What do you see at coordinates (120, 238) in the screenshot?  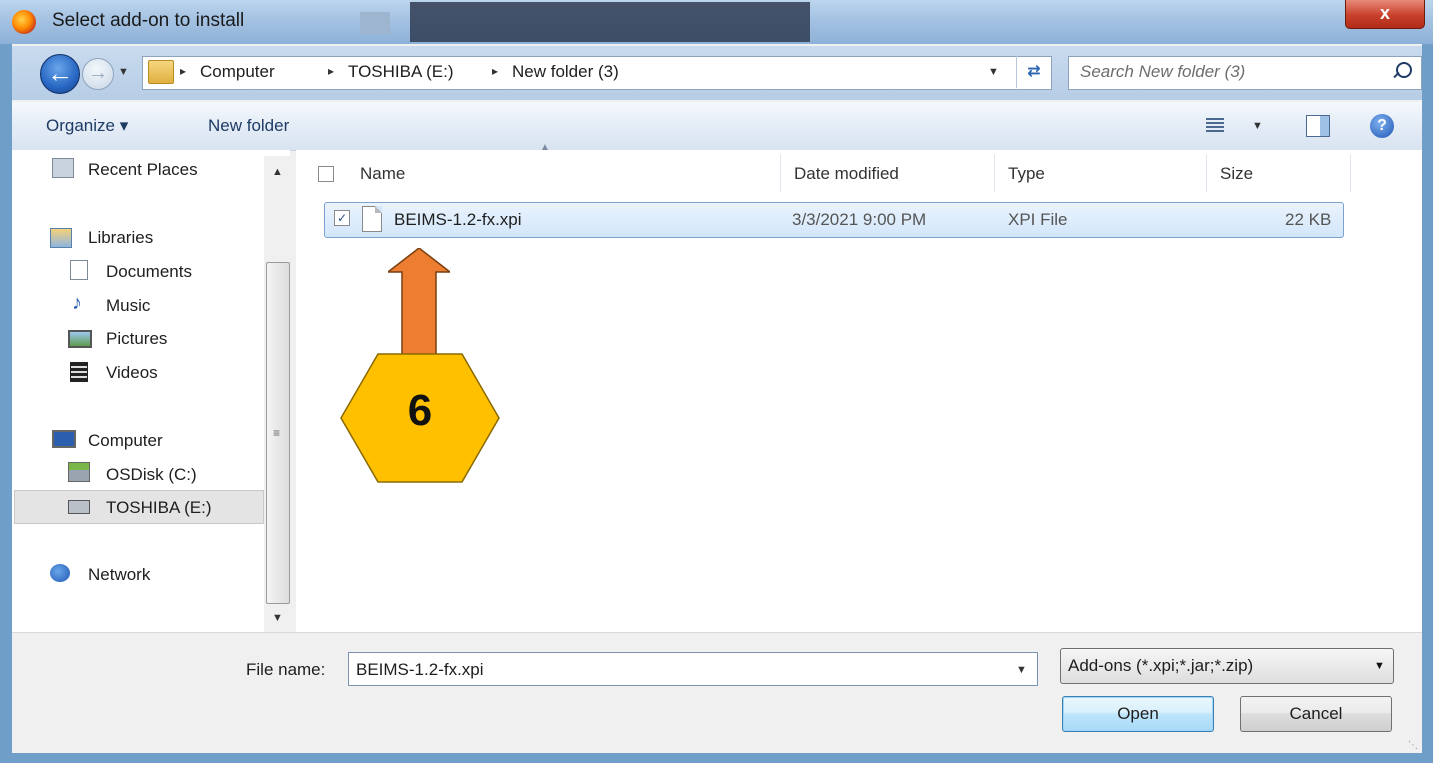 I see `nav-item-libraries: Libraries` at bounding box center [120, 238].